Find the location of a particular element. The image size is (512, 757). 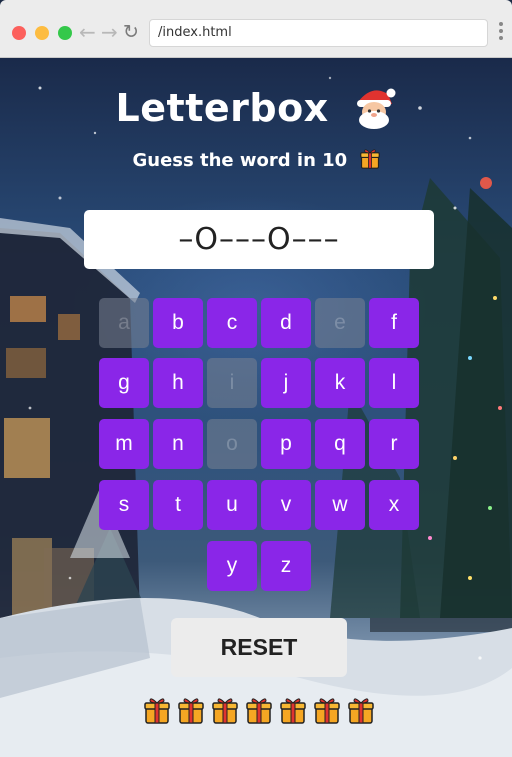

game-title-text: Letterbox is located at coordinates (222, 108).